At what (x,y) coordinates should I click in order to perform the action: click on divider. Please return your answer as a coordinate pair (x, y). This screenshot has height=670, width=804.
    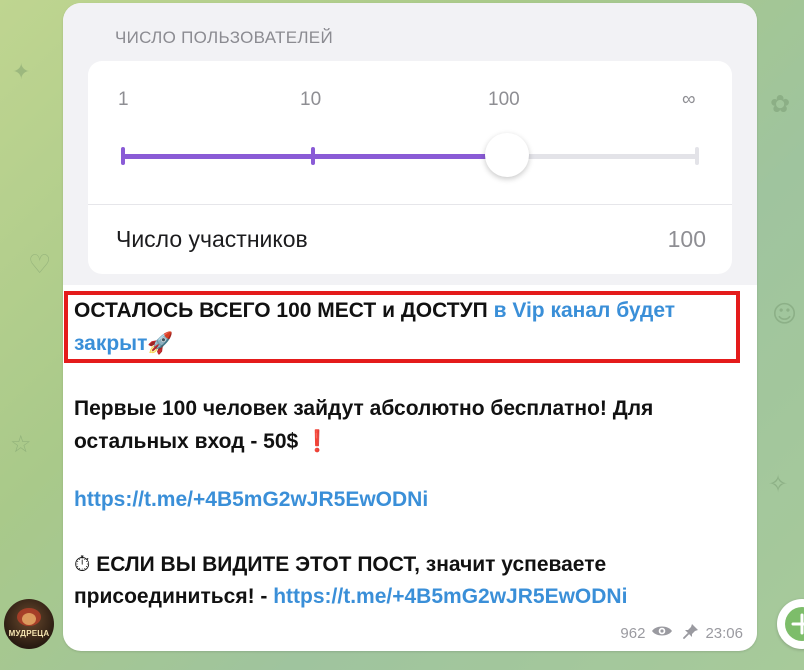
    Looking at the image, I should click on (410, 204).